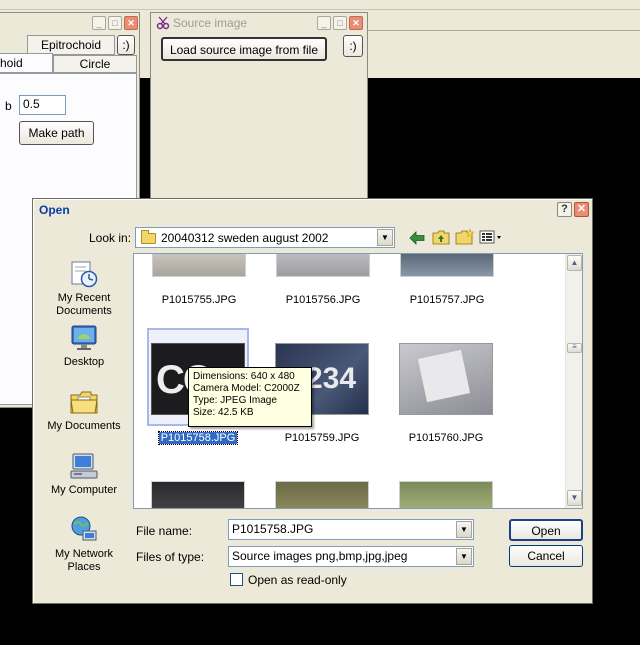 Image resolution: width=640 pixels, height=645 pixels. Describe the element at coordinates (84, 528) in the screenshot. I see `my-network-places-icon` at that location.